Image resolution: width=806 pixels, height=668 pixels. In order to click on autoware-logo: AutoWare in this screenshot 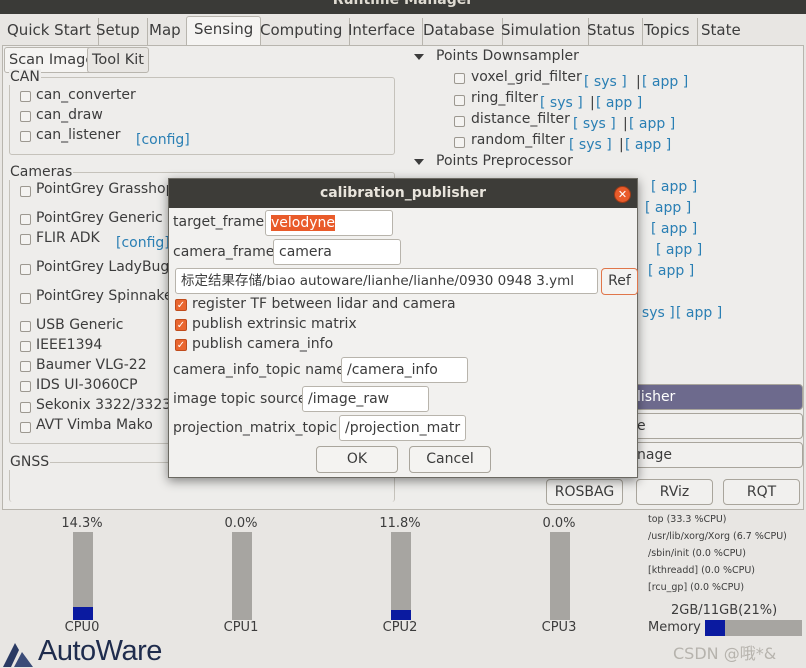, I will do `click(95, 651)`.